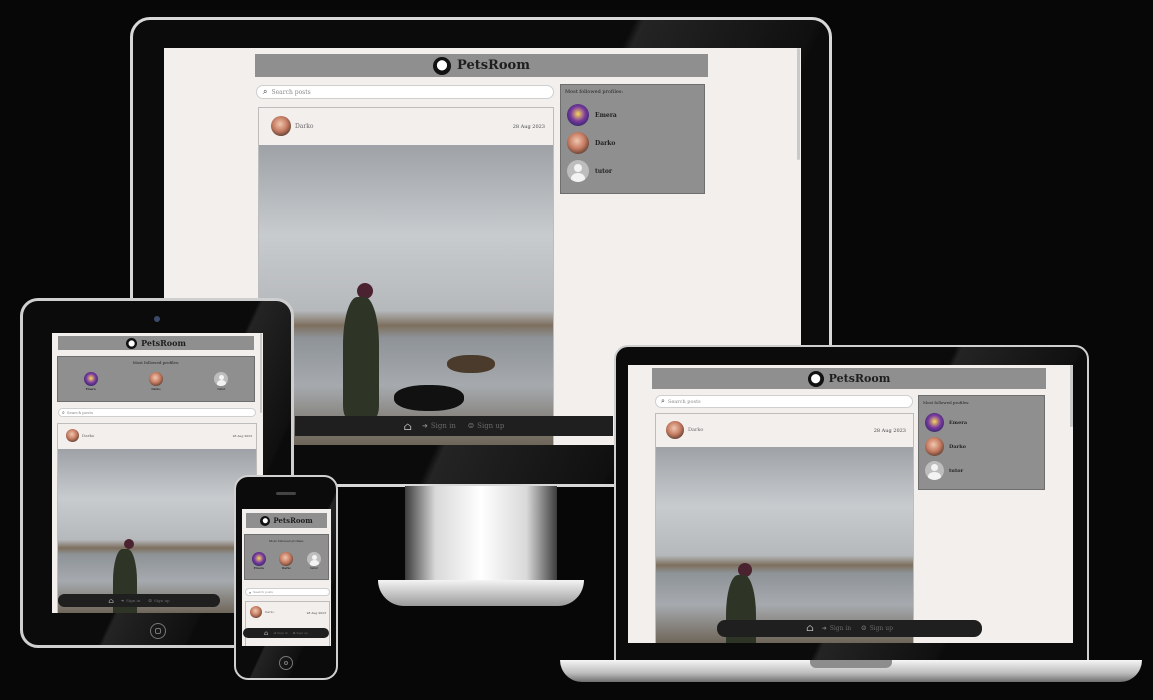  I want to click on post-header: Darko, so click(292, 126).